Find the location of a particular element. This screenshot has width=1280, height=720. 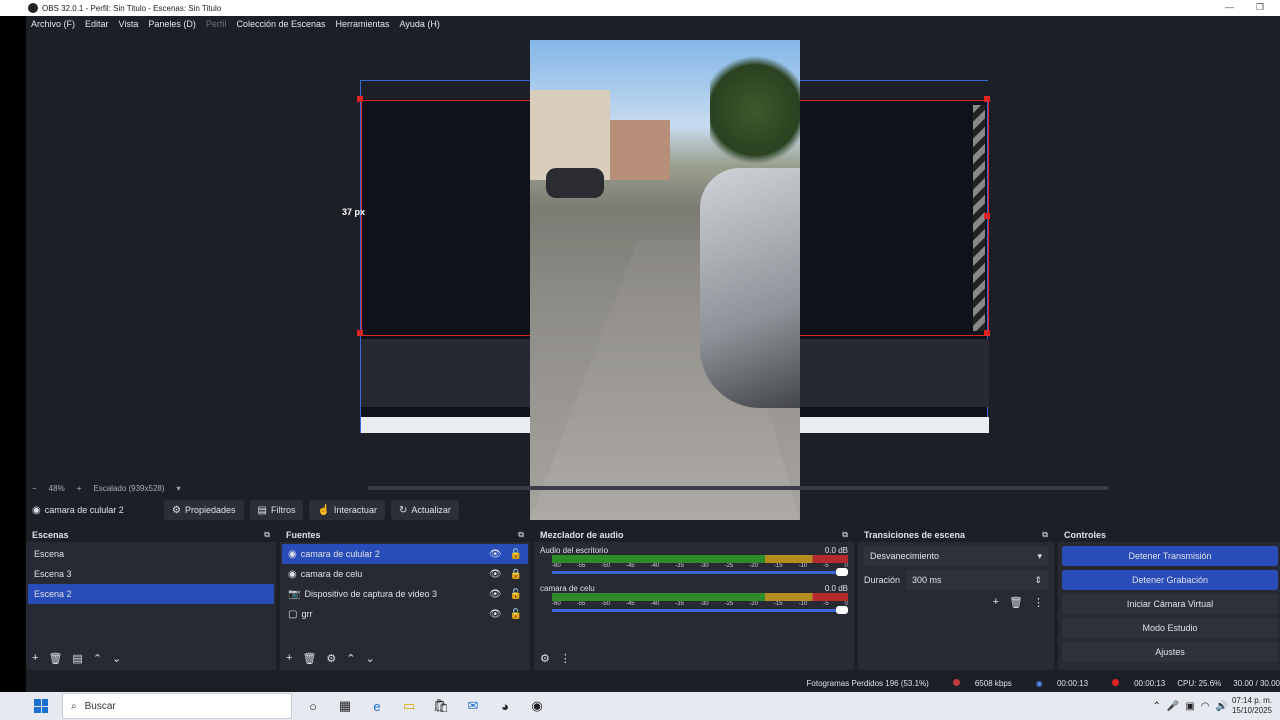

wifi-icon: ◠ is located at coordinates (1205, 706).